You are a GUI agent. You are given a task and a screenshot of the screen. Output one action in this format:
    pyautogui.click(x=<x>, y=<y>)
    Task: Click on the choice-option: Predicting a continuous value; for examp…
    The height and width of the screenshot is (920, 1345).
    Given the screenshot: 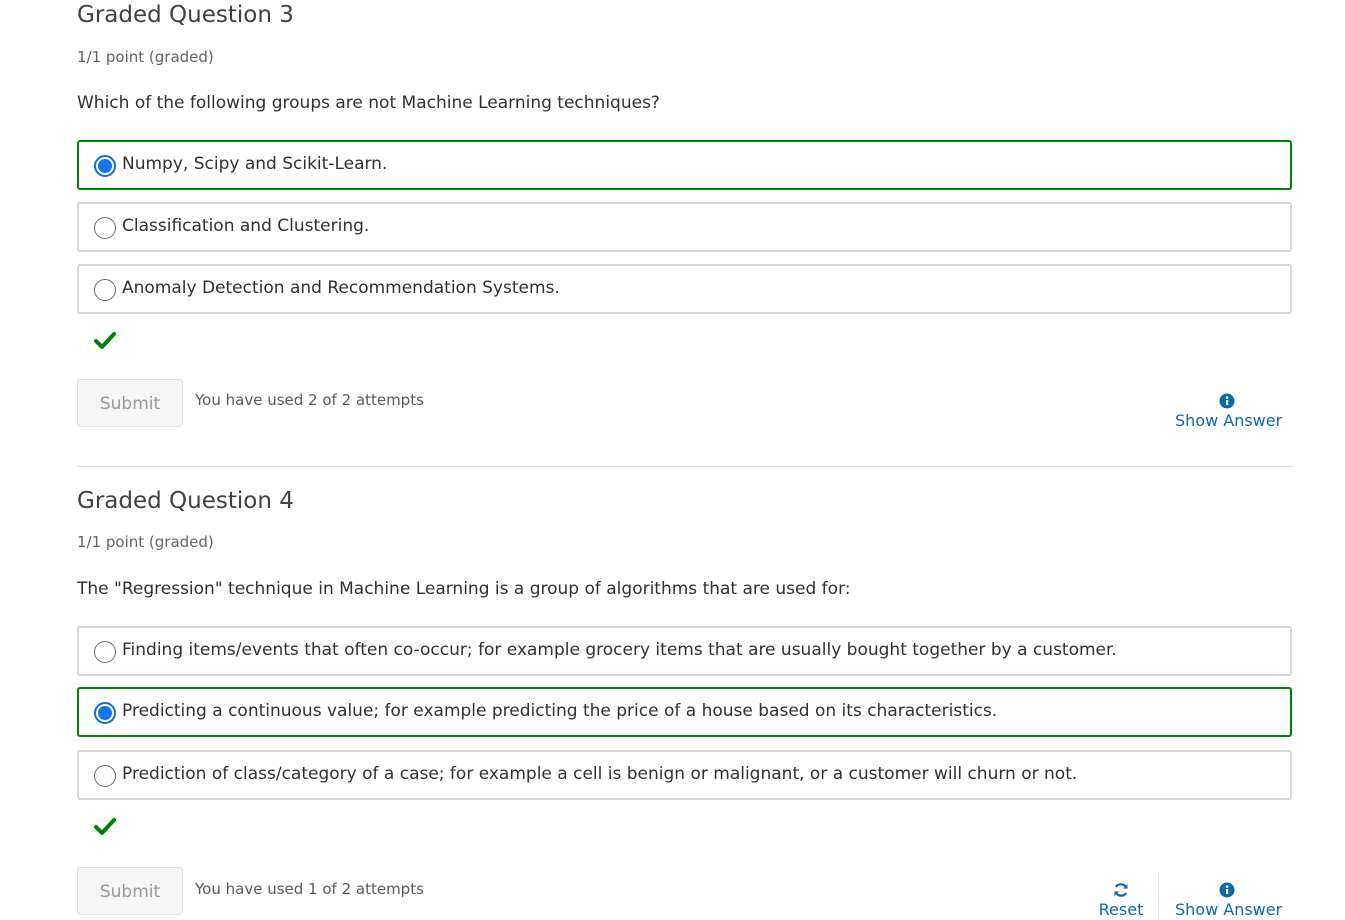 What is the action you would take?
    pyautogui.click(x=684, y=712)
    